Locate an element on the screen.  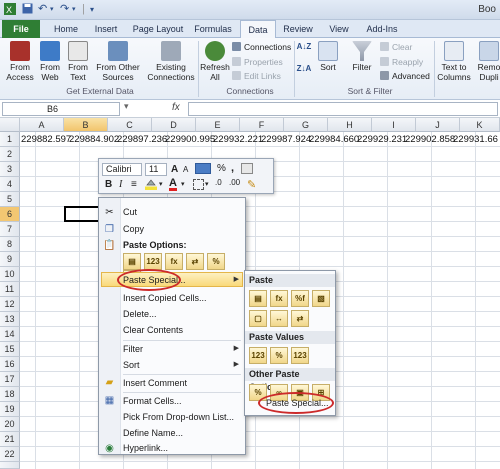
row-header: 16 is located at coordinates (10, 364).